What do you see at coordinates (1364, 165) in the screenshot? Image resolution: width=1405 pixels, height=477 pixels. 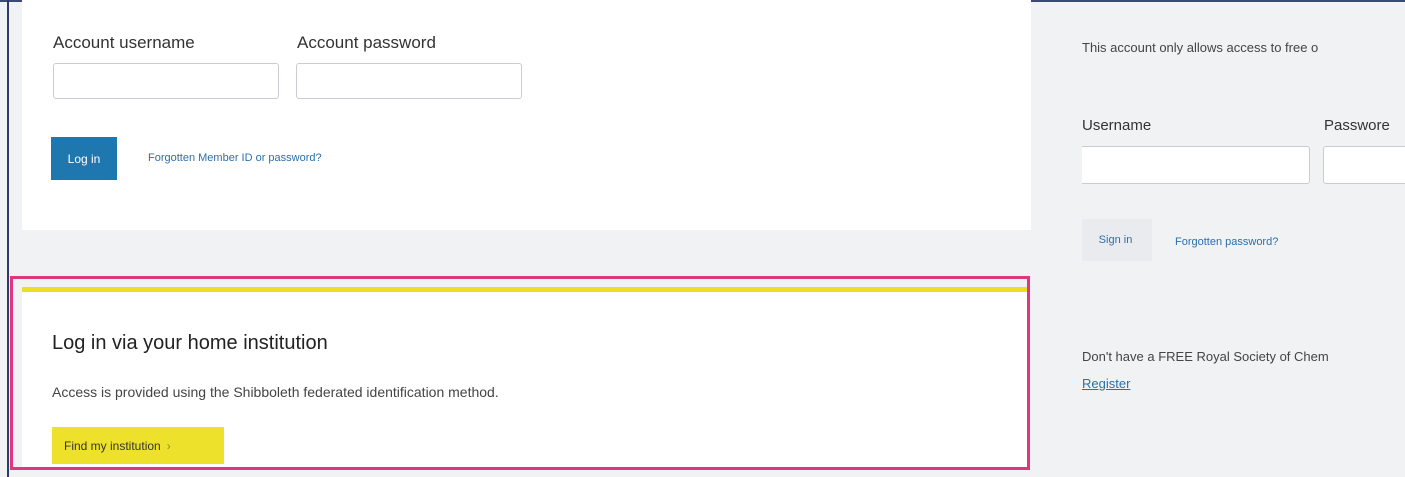 I see `password-input` at bounding box center [1364, 165].